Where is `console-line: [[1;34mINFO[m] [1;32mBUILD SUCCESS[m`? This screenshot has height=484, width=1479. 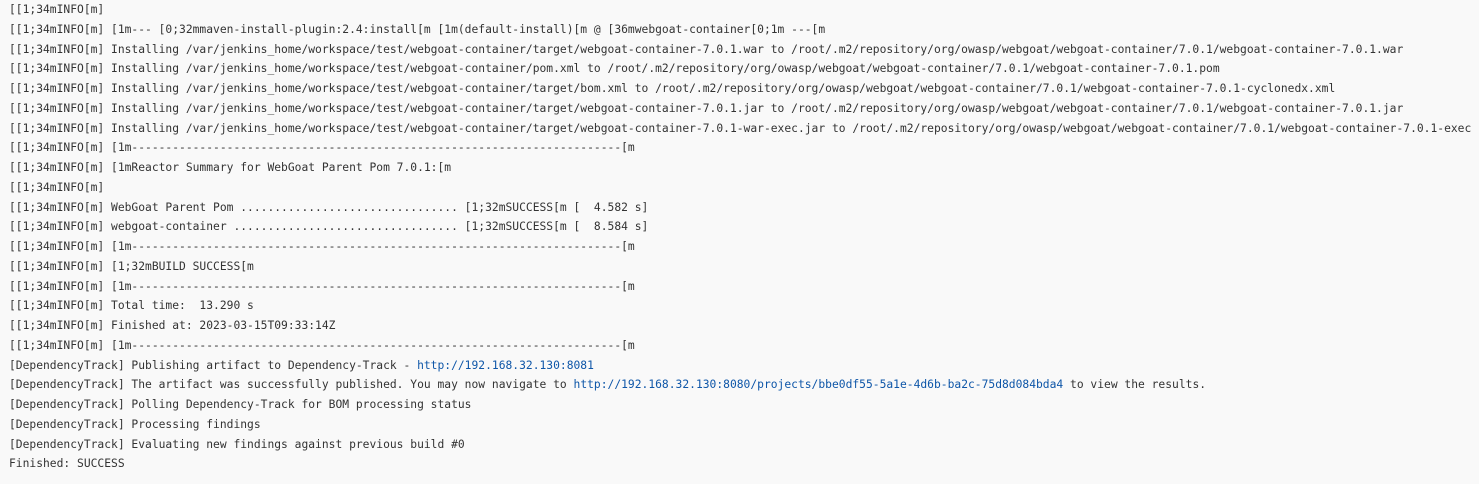 console-line: [[1;34mINFO[m] [1;32mBUILD SUCCESS[m is located at coordinates (744, 267).